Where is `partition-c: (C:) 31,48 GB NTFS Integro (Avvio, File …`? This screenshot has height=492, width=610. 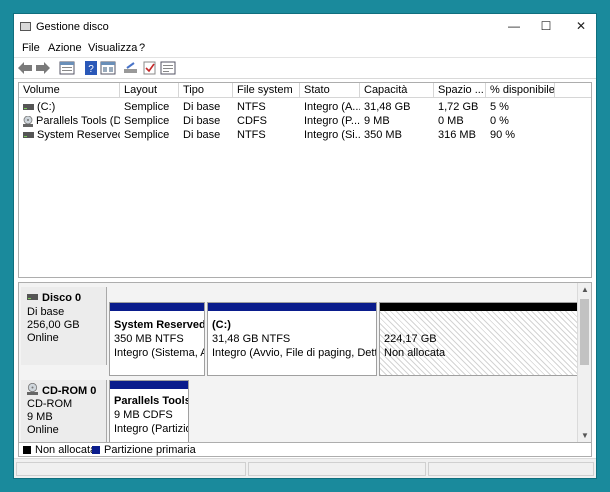 partition-c: (C:) 31,48 GB NTFS Integro (Avvio, File … is located at coordinates (292, 339).